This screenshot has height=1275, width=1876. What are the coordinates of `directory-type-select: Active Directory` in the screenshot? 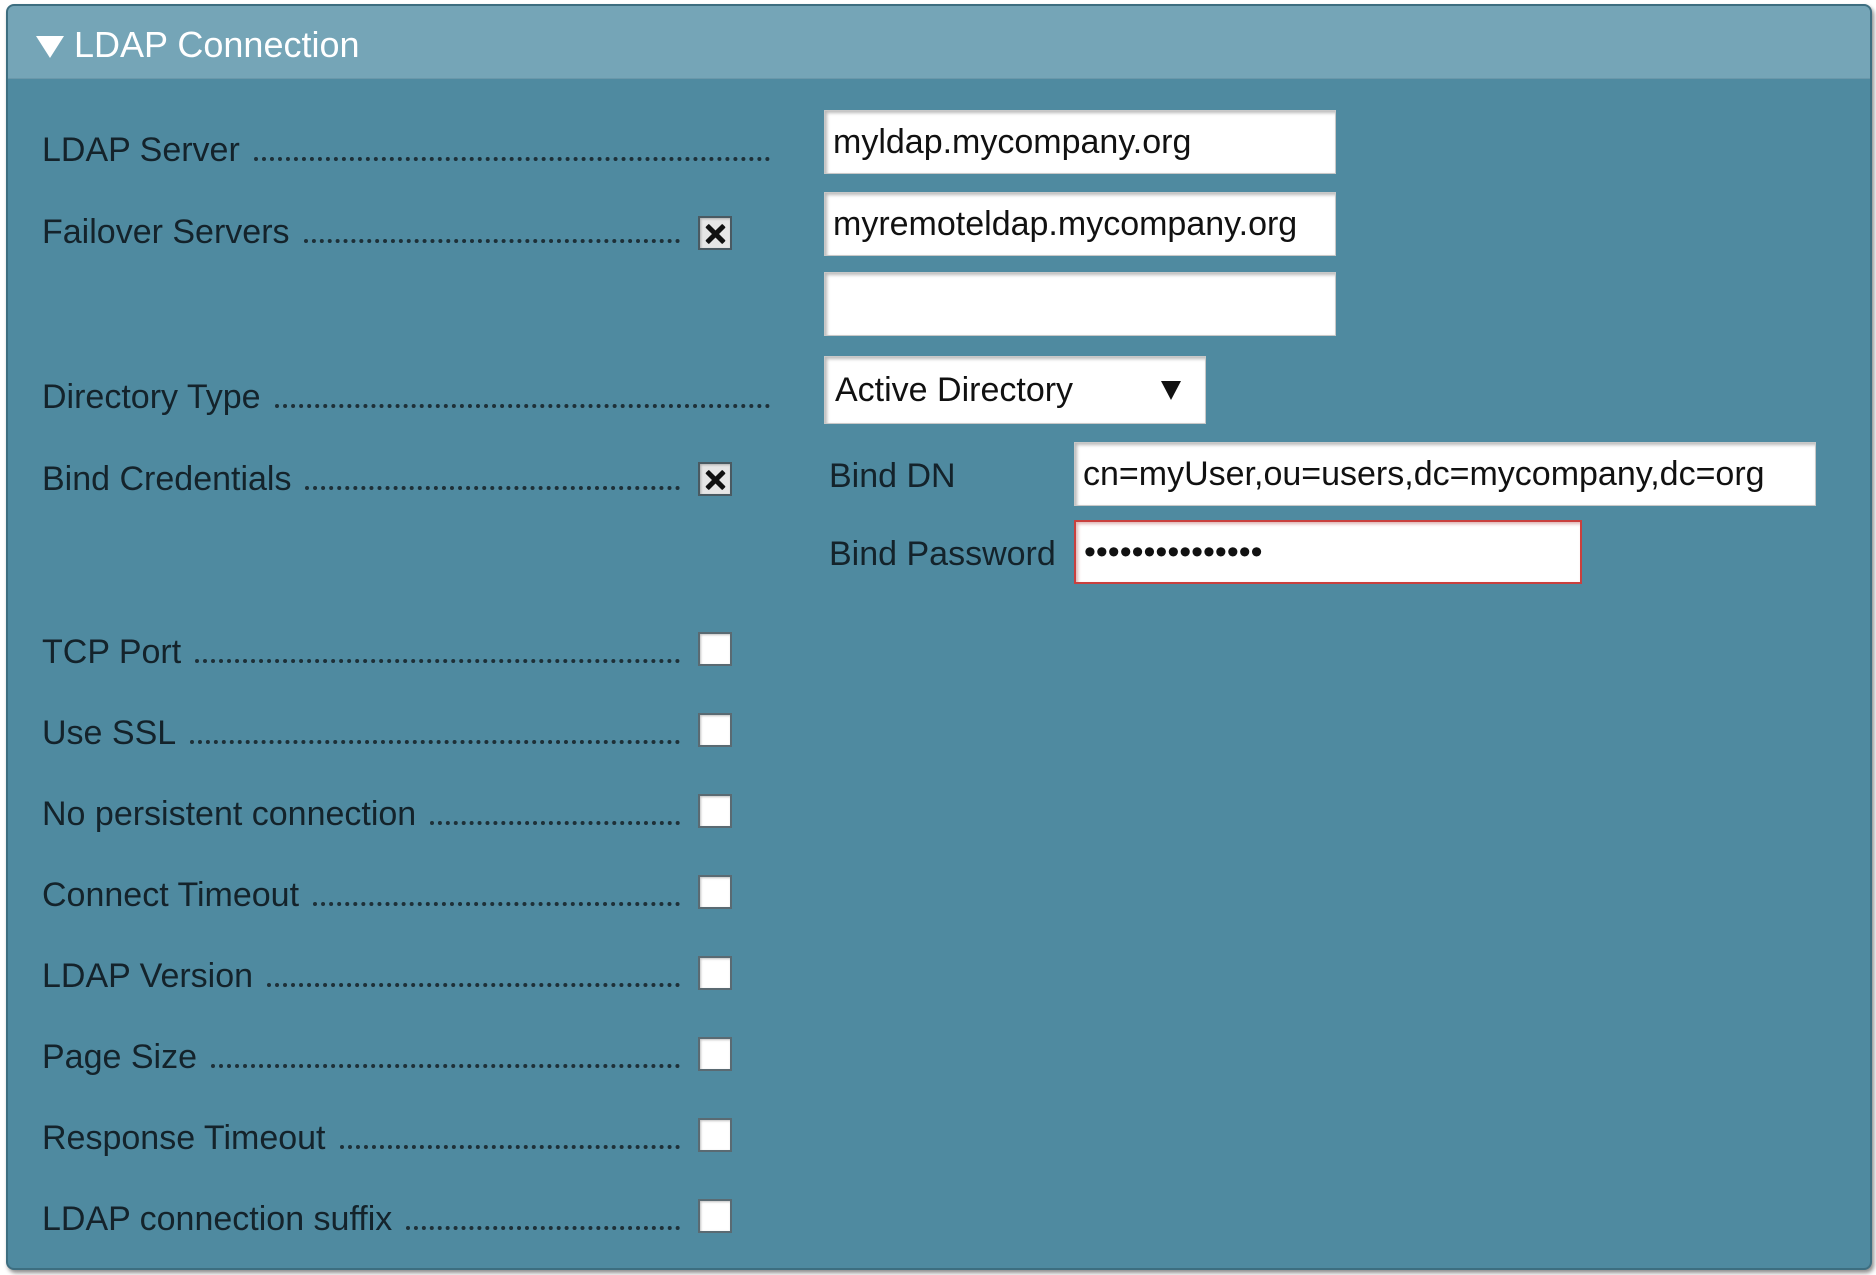 It's located at (1015, 390).